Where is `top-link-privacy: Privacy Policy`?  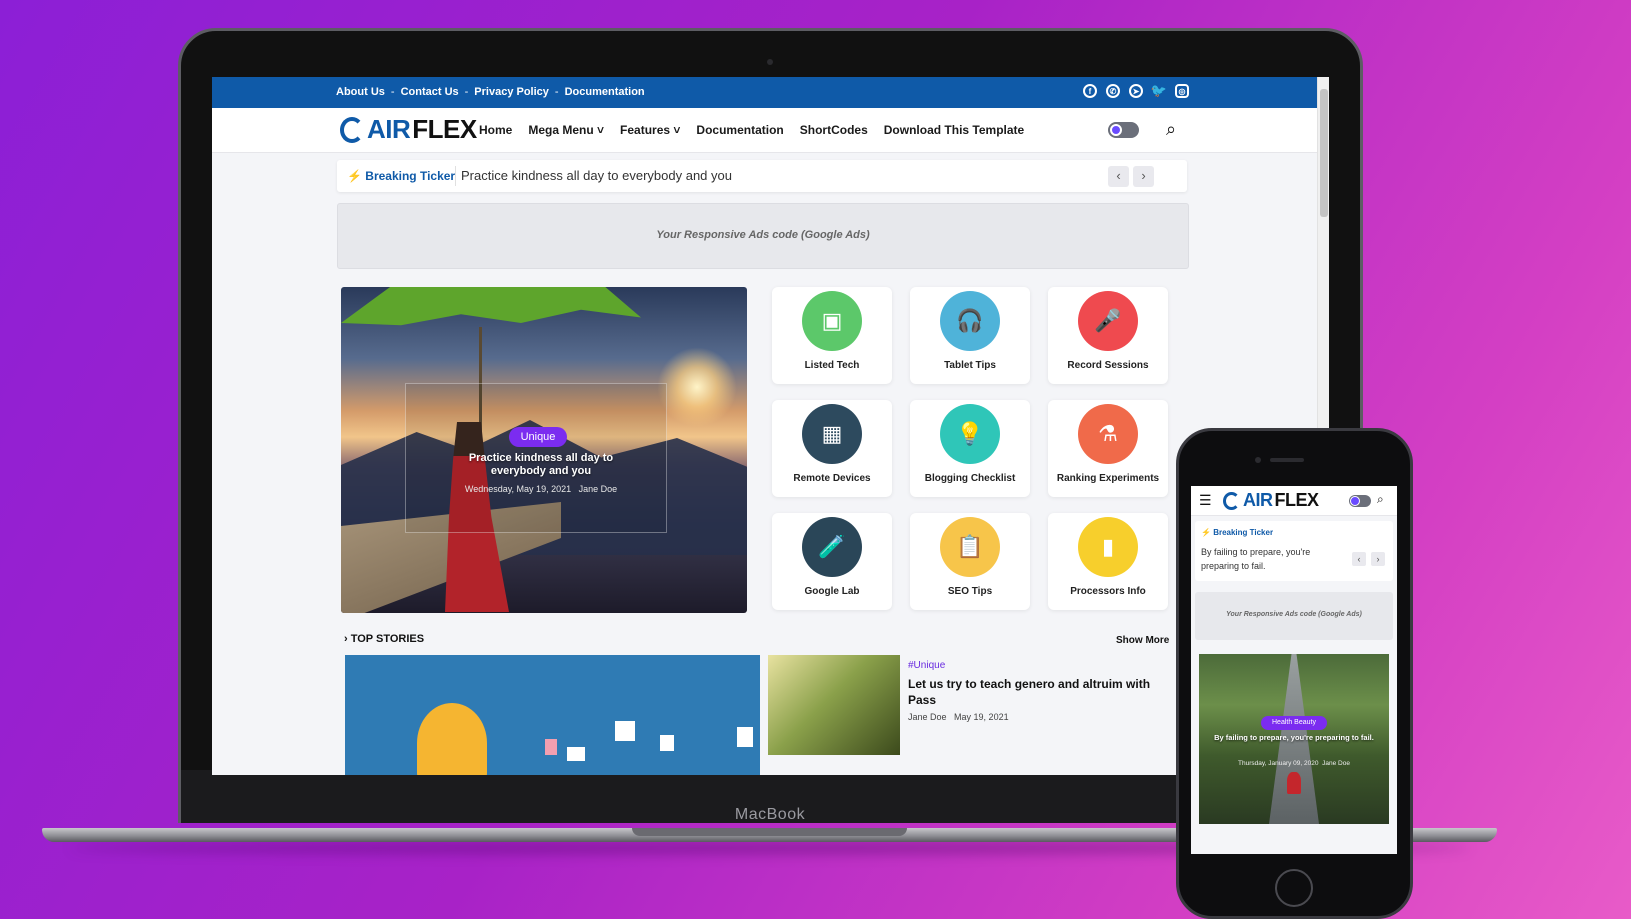
top-link-privacy: Privacy Policy is located at coordinates (511, 92).